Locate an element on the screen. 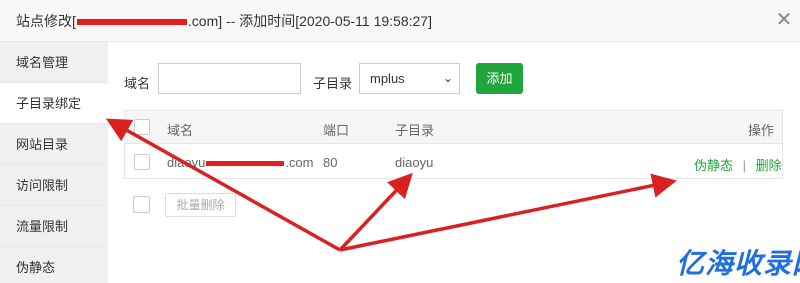  subdir-label: 子目录 is located at coordinates (333, 83).